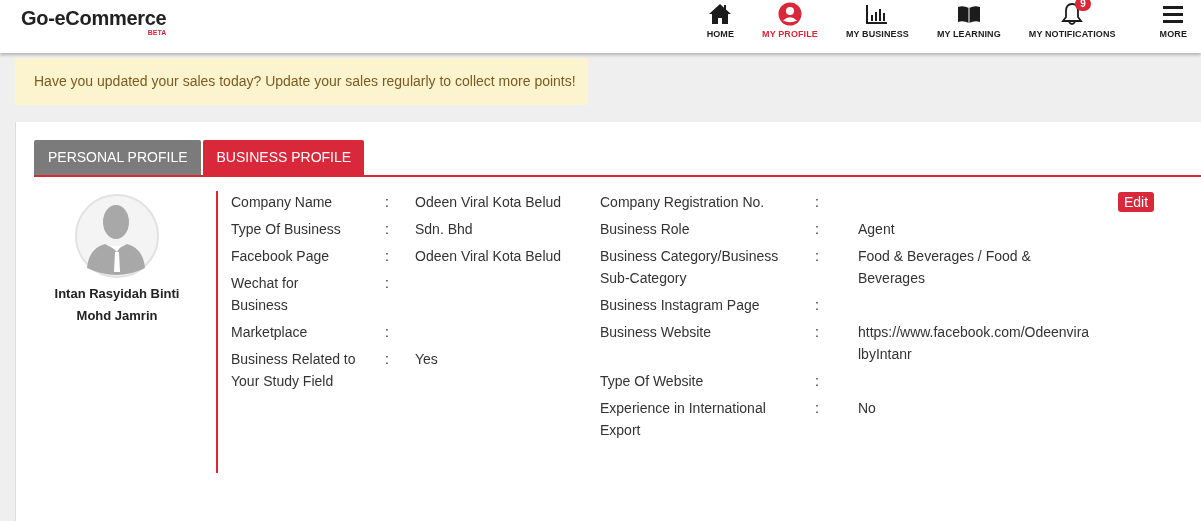 Image resolution: width=1201 pixels, height=521 pixels. What do you see at coordinates (294, 370) in the screenshot?
I see `field-label: Business Related to Your Study Field` at bounding box center [294, 370].